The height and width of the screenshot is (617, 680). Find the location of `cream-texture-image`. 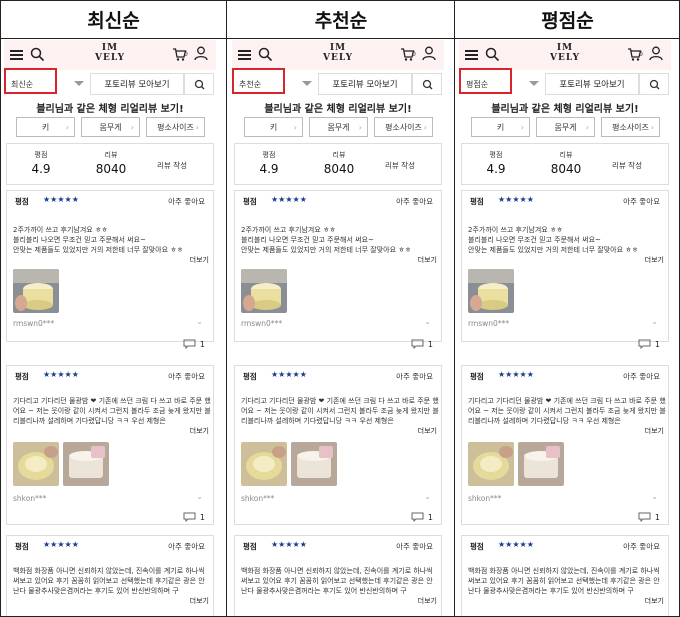

cream-texture-image is located at coordinates (36, 464).